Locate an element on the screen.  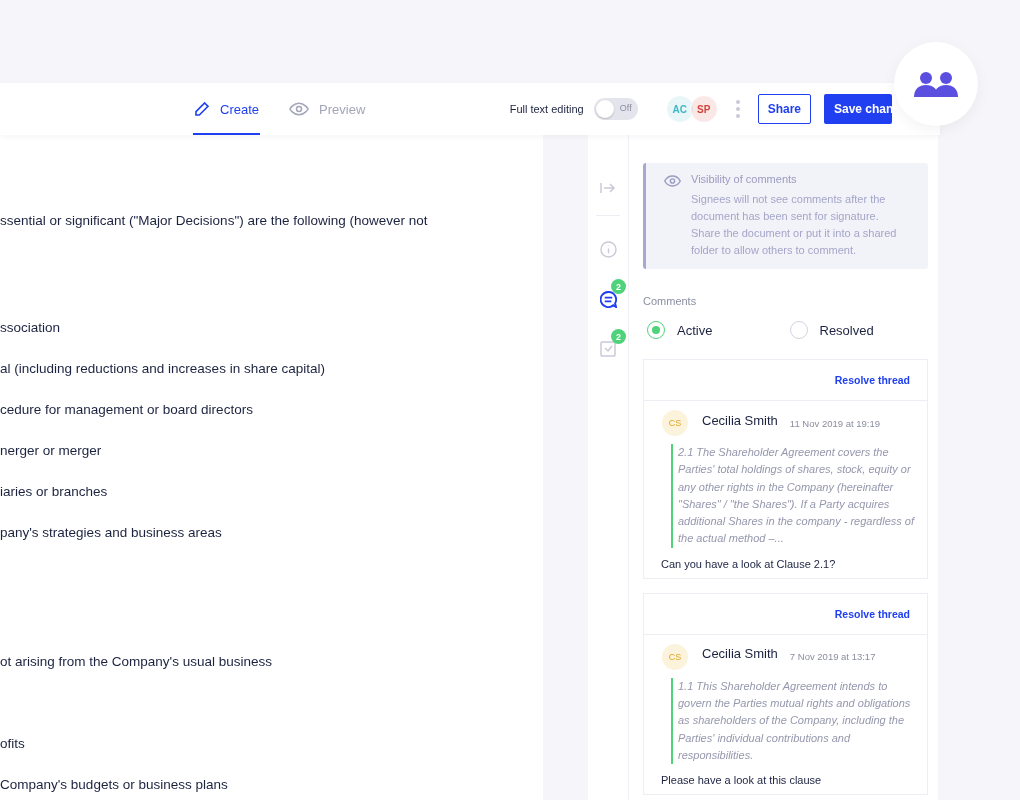
document-text: ssociation is located at coordinates (31, 328).